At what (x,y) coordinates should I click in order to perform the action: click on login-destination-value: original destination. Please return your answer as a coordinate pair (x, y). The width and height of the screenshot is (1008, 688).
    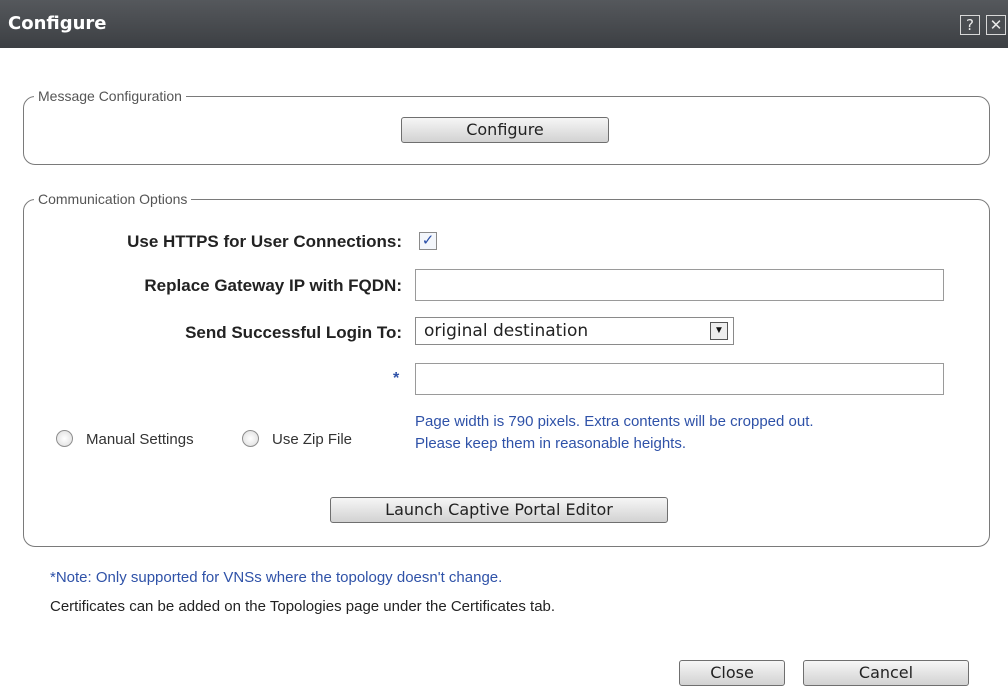
    Looking at the image, I should click on (506, 331).